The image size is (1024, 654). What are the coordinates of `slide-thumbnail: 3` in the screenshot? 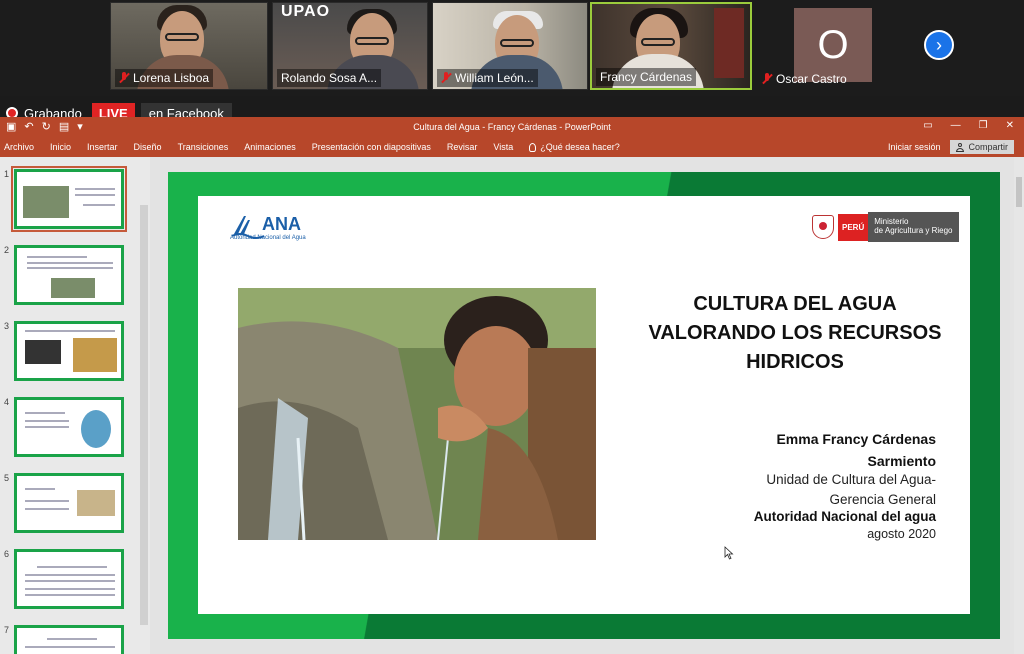 It's located at (68, 354).